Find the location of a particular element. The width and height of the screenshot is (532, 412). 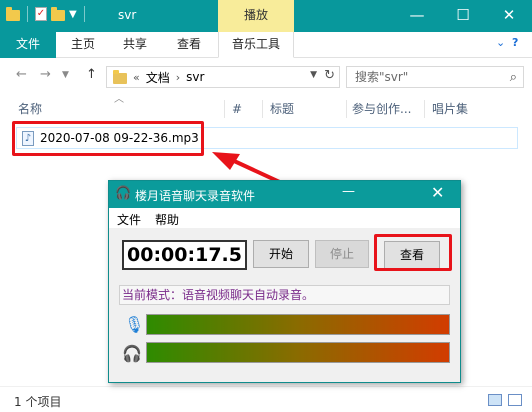

menu-help: 帮助 is located at coordinates (167, 219).